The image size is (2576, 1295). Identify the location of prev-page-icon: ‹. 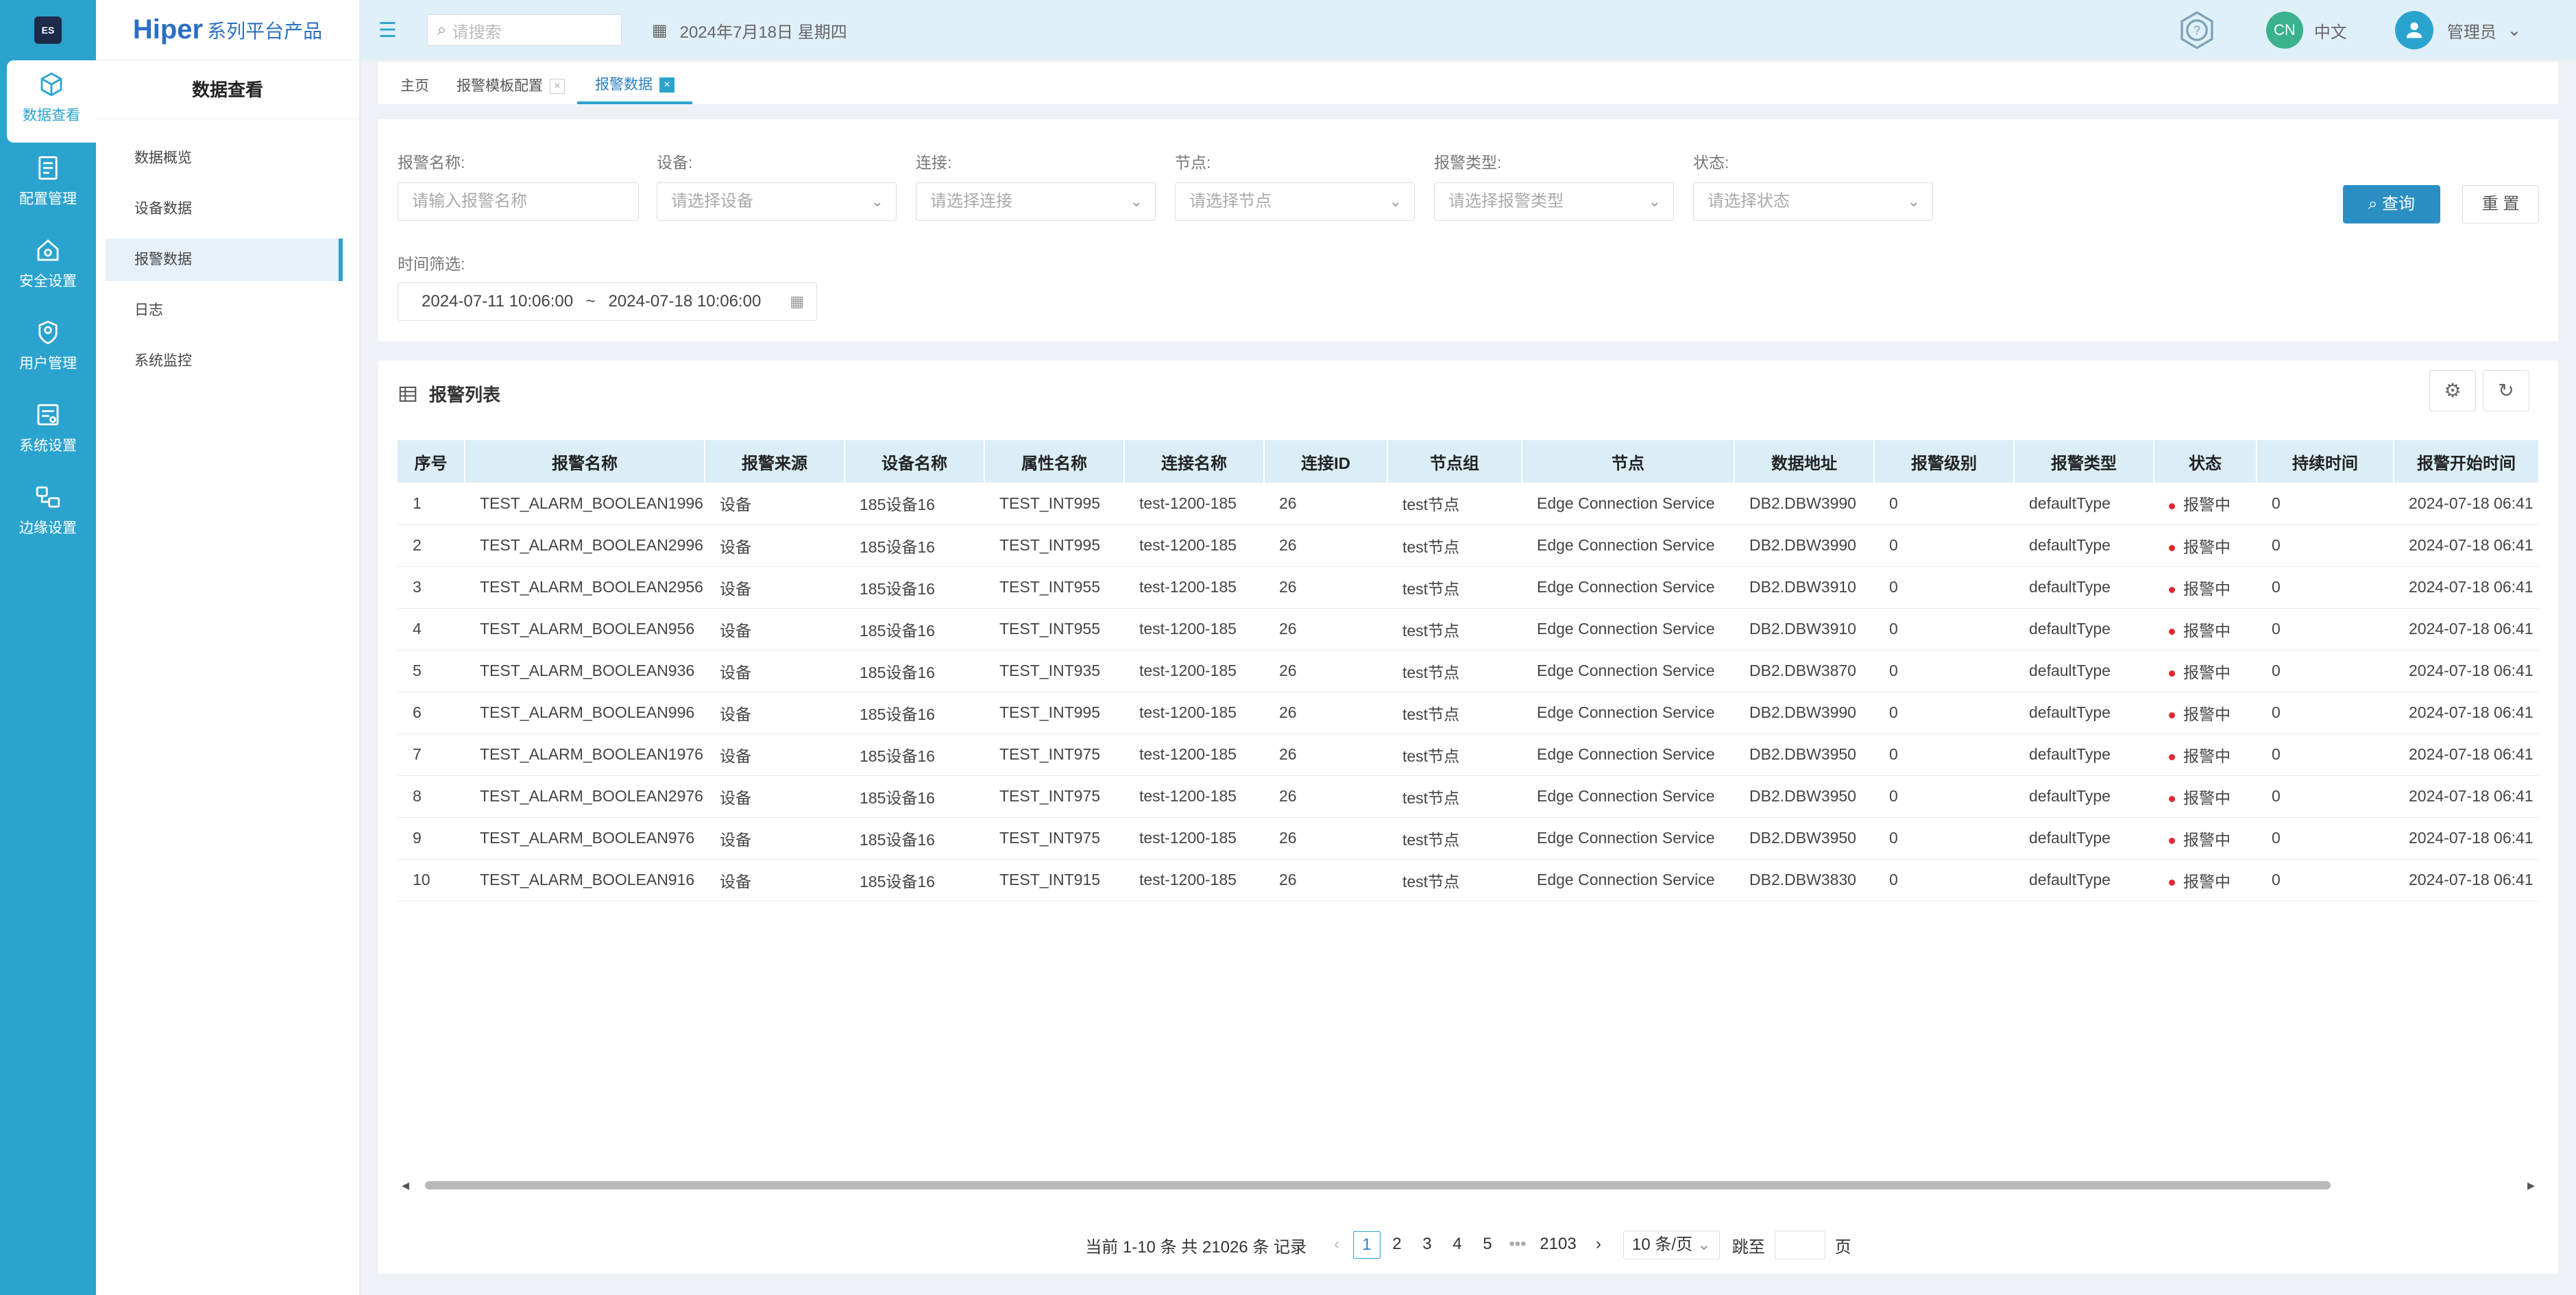
(1336, 1245).